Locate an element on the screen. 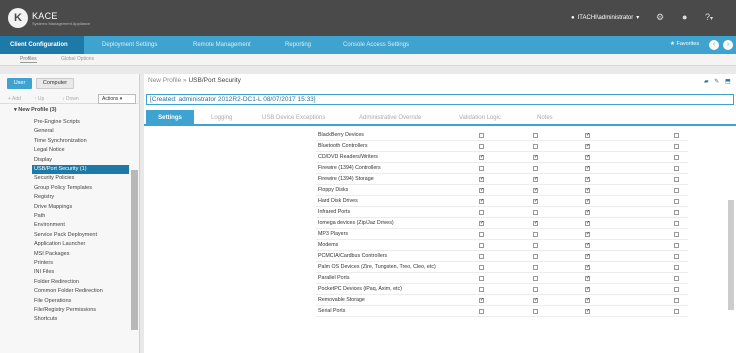 This screenshot has height=353, width=736. sidebar-item: Printers is located at coordinates (43, 263).